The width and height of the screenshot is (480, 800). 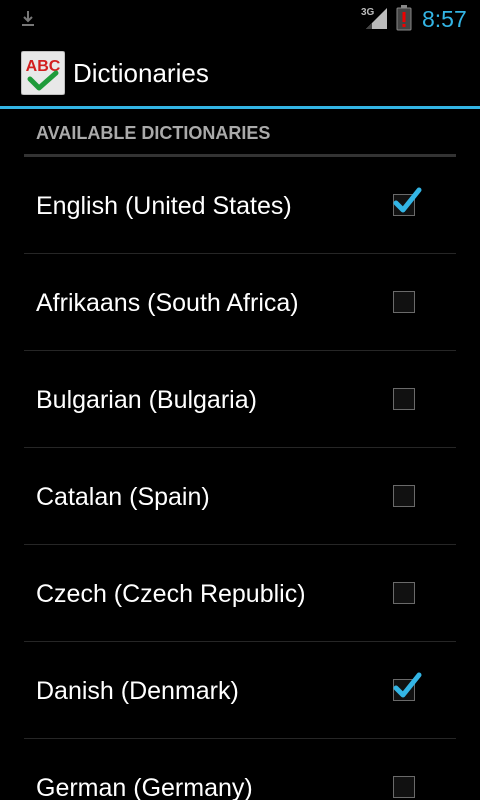 I want to click on list-item-czech: Czech (Czech Republic), so click(x=240, y=593).